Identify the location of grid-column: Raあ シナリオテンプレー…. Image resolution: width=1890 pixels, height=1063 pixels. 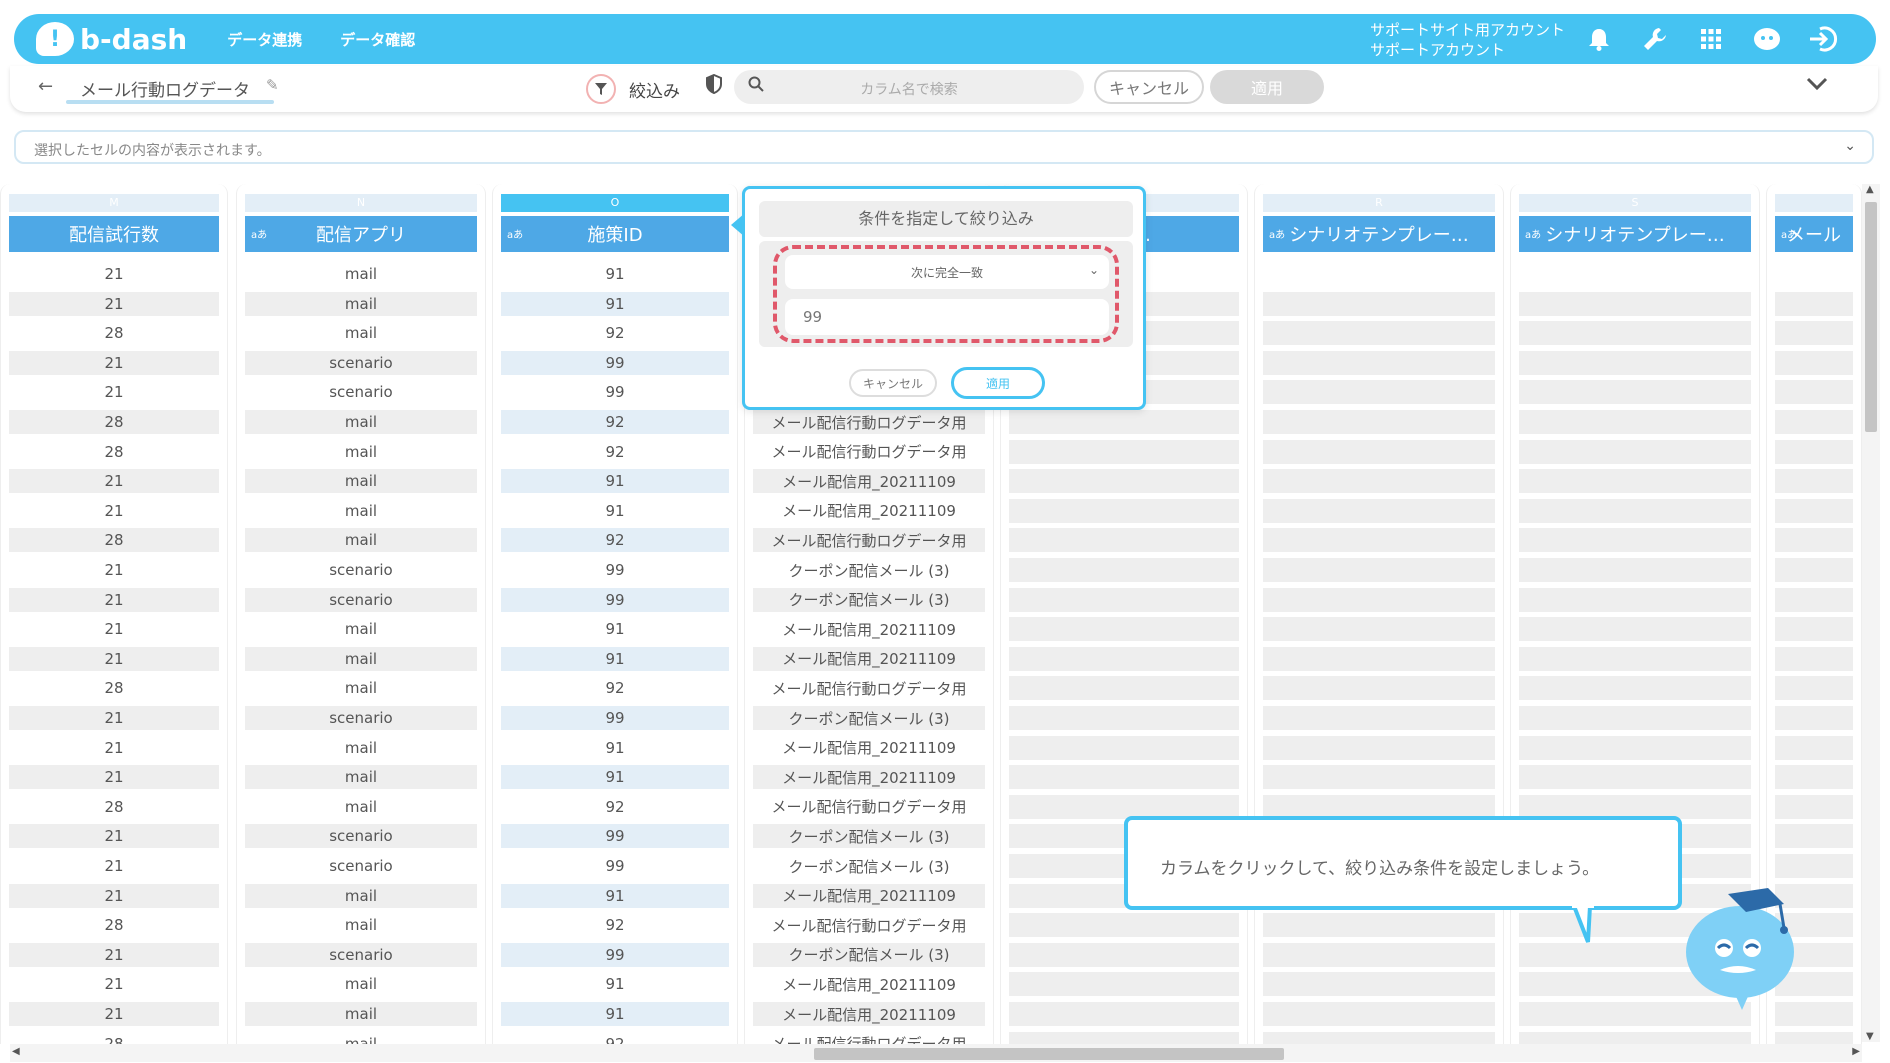
(1379, 614).